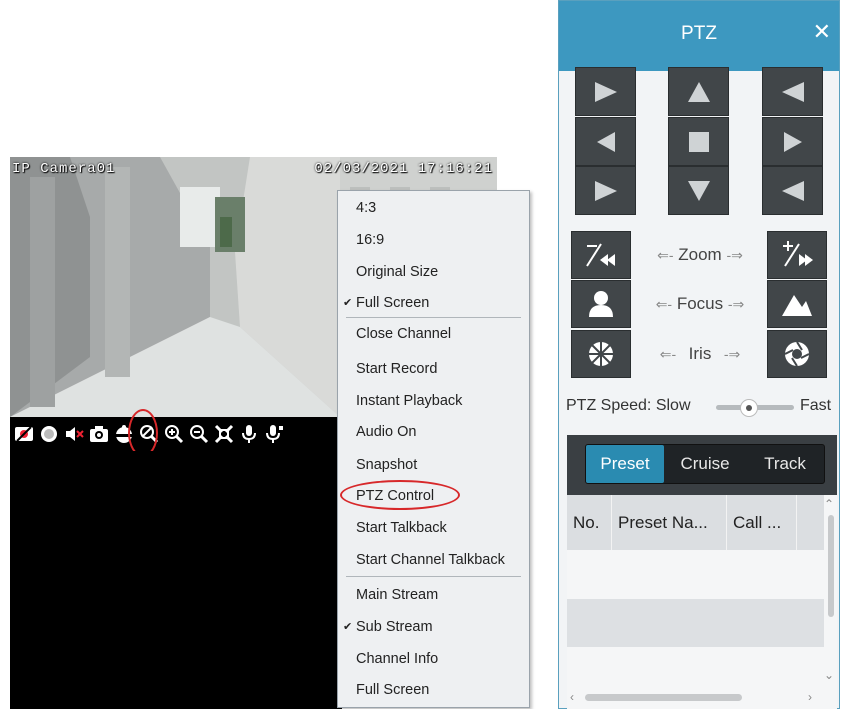 Image resolution: width=842 pixels, height=709 pixels. I want to click on pan-down-left-button, so click(605, 190).